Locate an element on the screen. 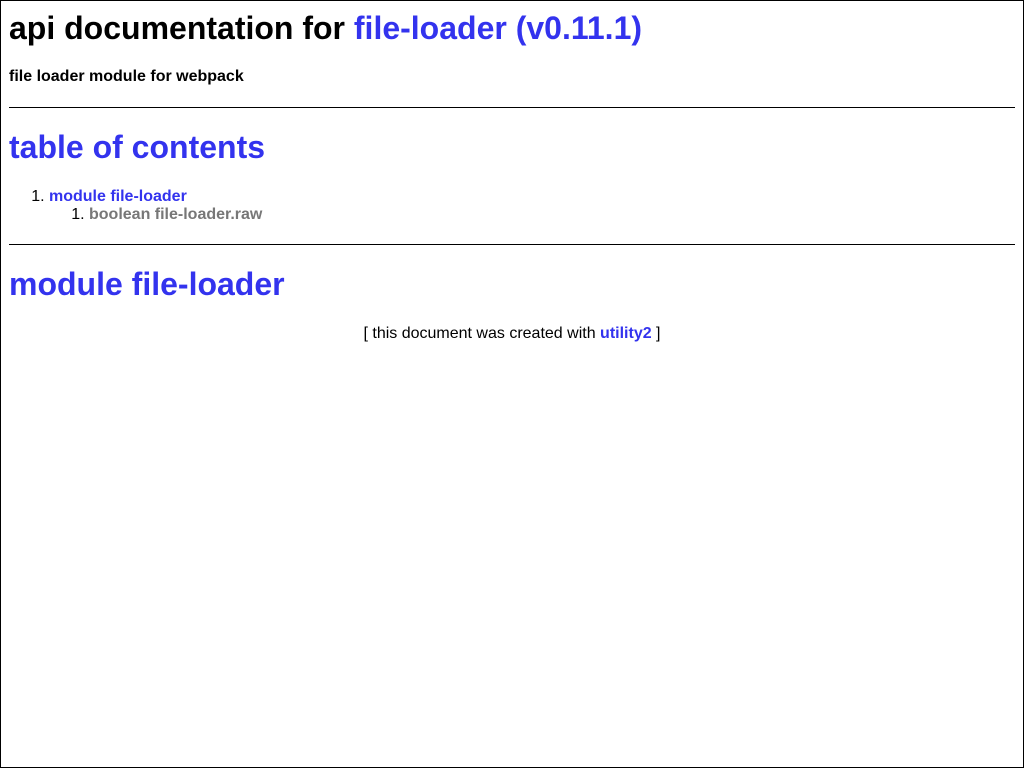 The image size is (1024, 768). divider-top is located at coordinates (512, 107).